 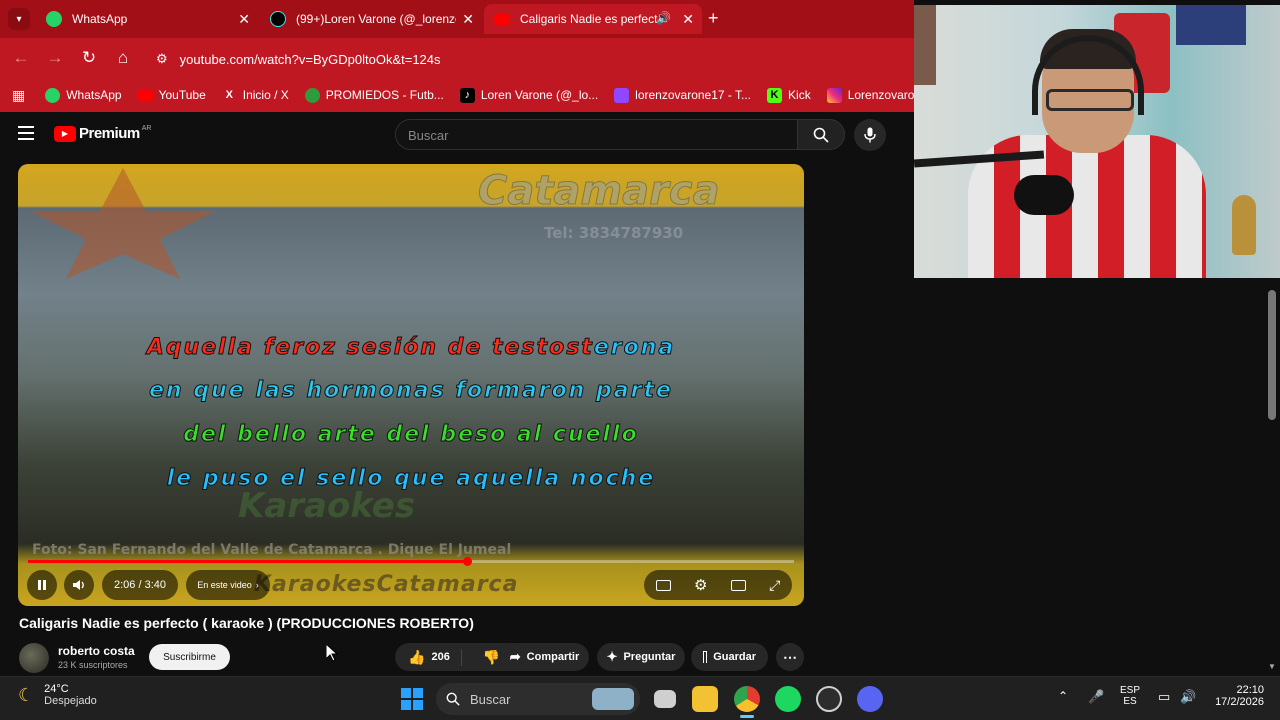 I want to click on bookmark-kick: K Kick, so click(x=789, y=95).